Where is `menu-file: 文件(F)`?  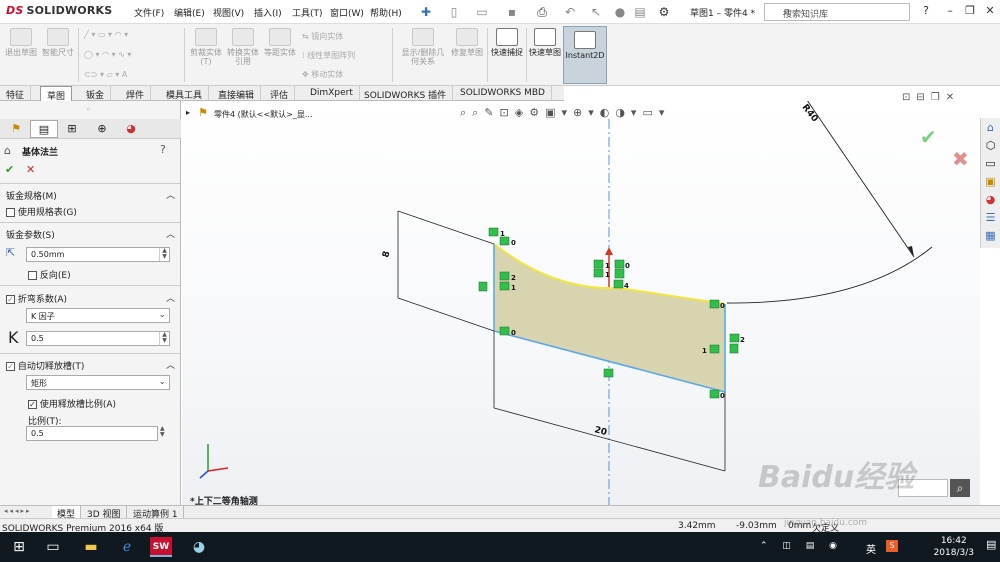 menu-file: 文件(F) is located at coordinates (149, 12).